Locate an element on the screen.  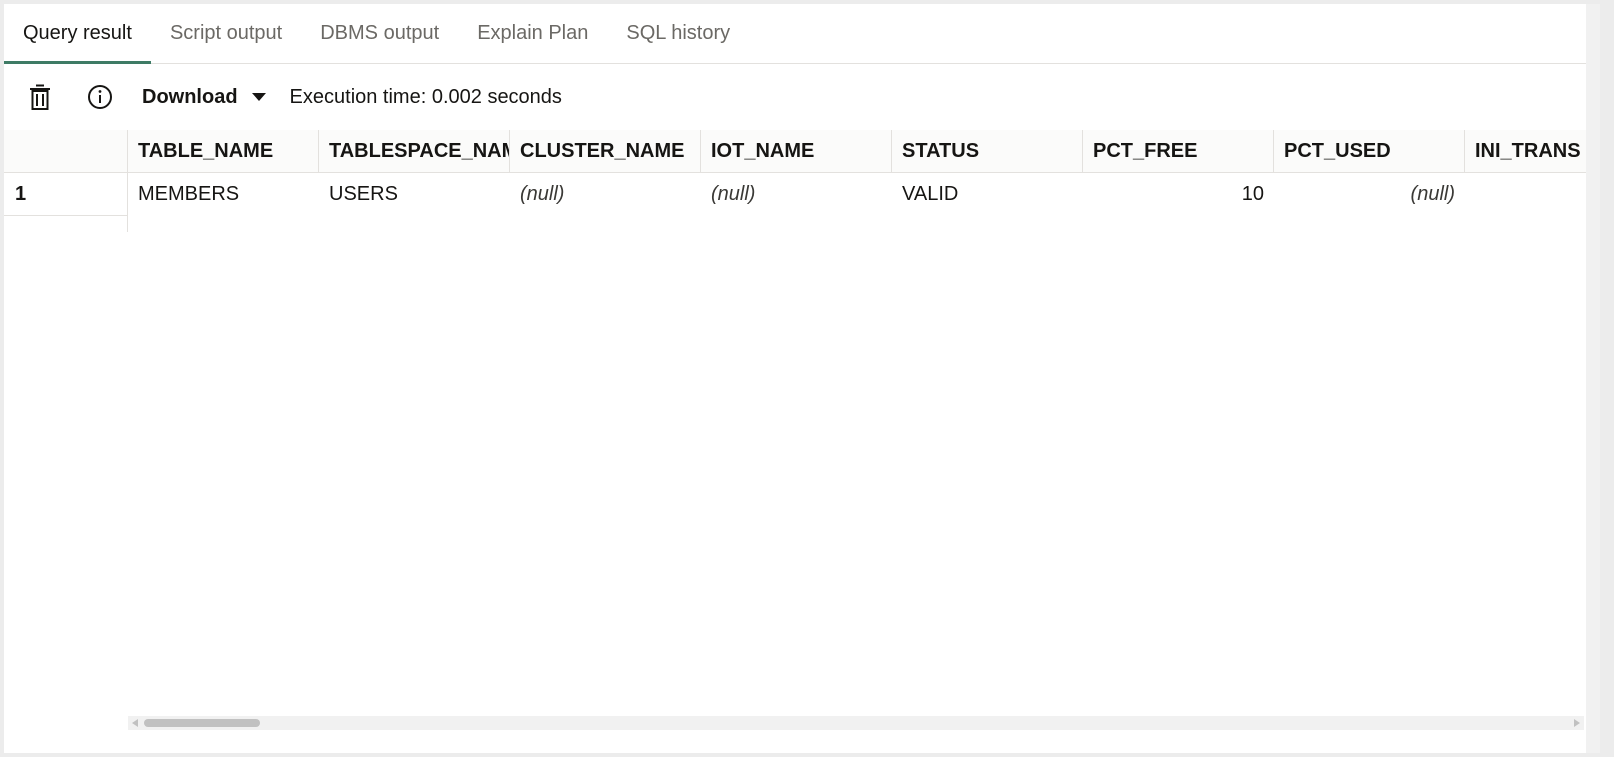
clear-button is located at coordinates (40, 97).